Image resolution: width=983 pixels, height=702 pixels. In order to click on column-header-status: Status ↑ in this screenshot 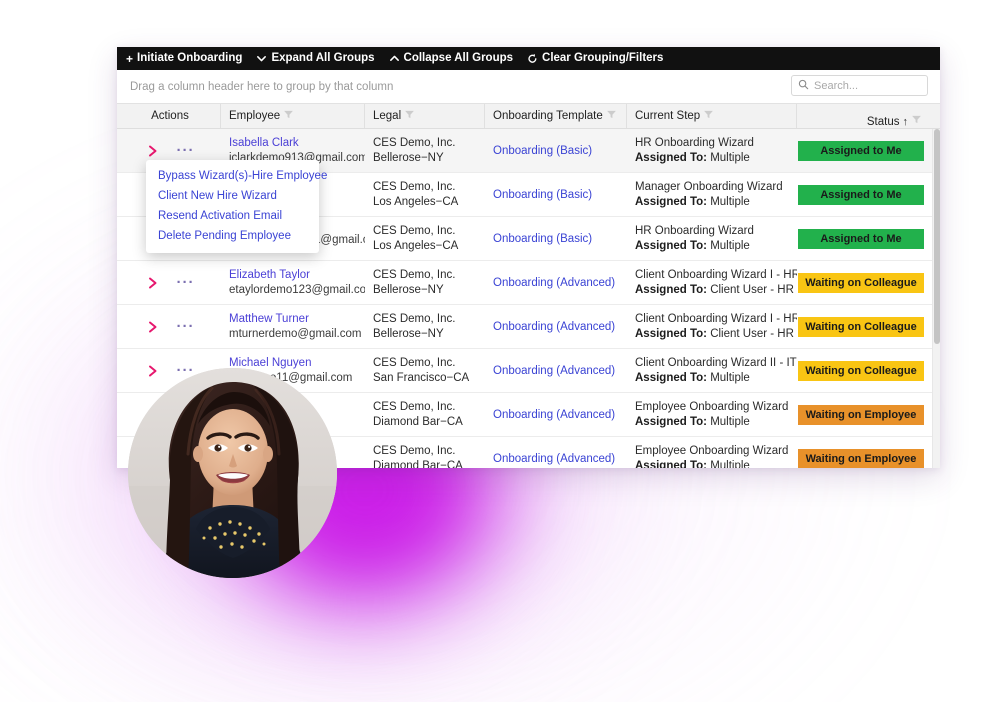, I will do `click(868, 116)`.